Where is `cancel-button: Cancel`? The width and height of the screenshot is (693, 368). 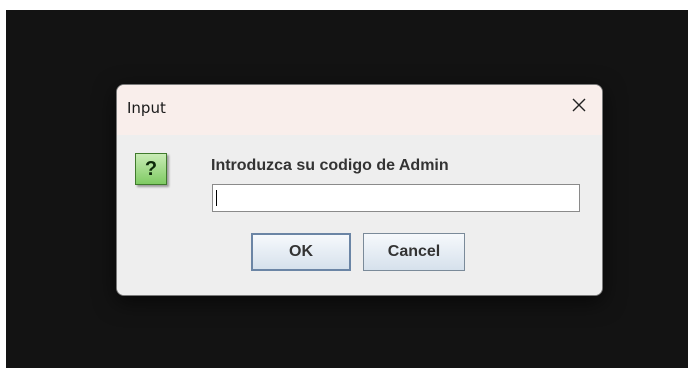 cancel-button: Cancel is located at coordinates (414, 252).